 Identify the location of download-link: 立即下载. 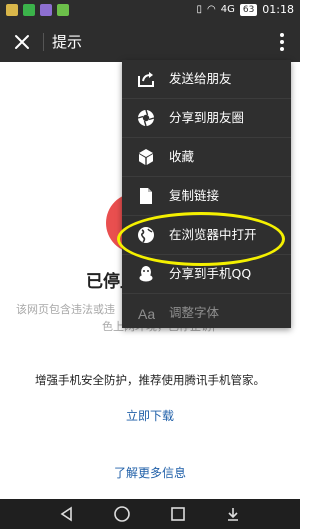
(150, 416).